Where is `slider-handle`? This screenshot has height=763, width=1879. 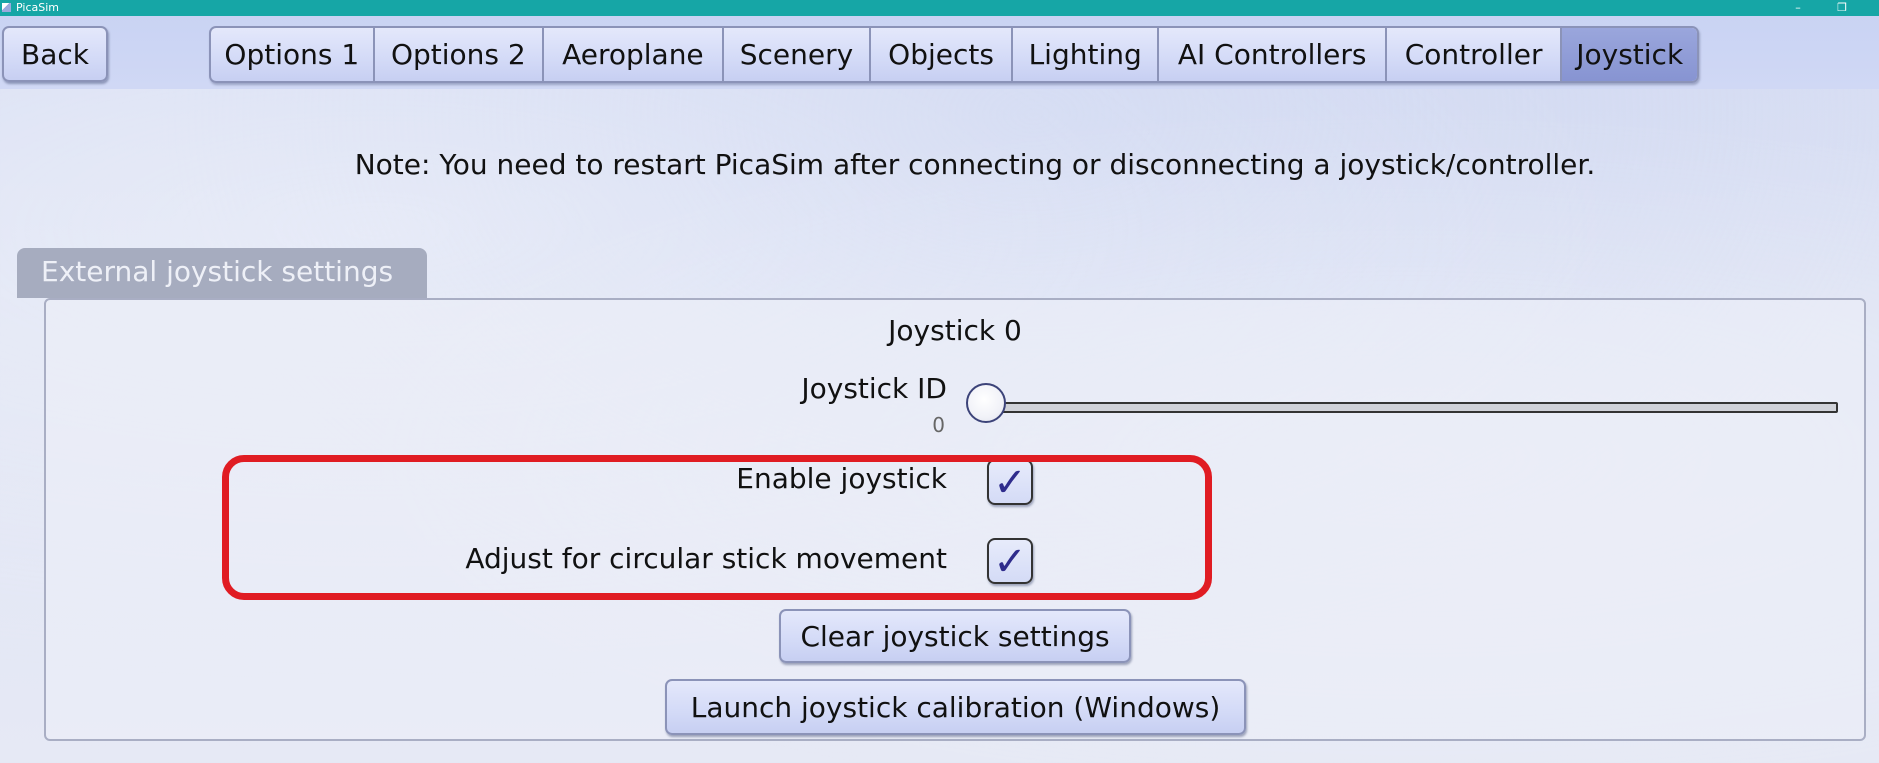 slider-handle is located at coordinates (986, 403).